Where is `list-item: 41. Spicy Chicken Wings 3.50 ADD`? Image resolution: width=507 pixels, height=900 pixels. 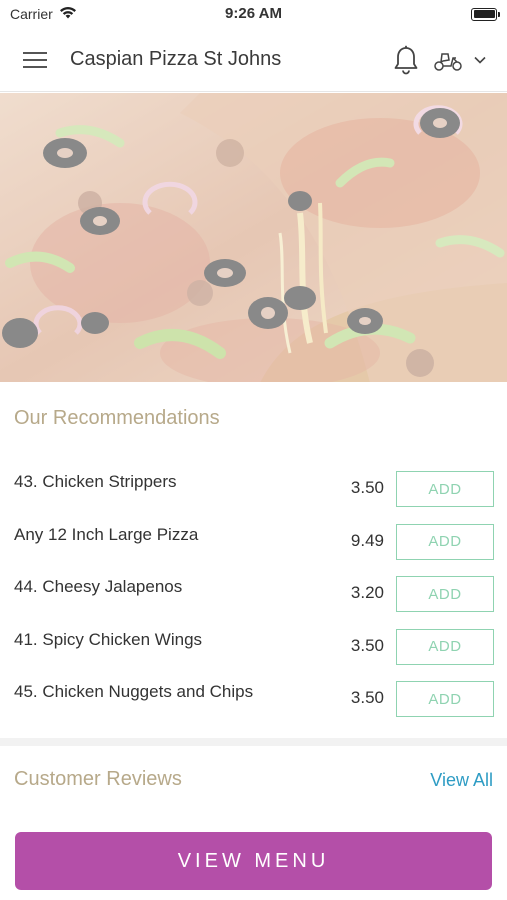
list-item: 41. Spicy Chicken Wings 3.50 ADD is located at coordinates (253, 644).